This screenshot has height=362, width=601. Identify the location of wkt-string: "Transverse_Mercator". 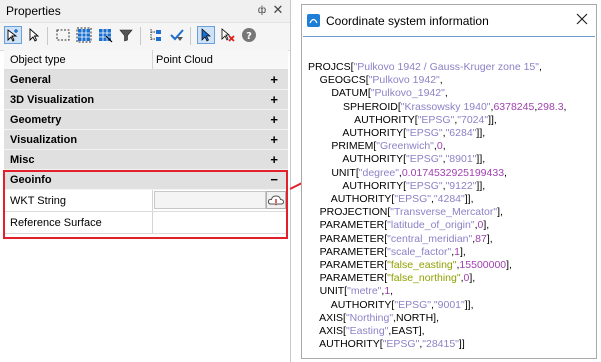
(444, 212).